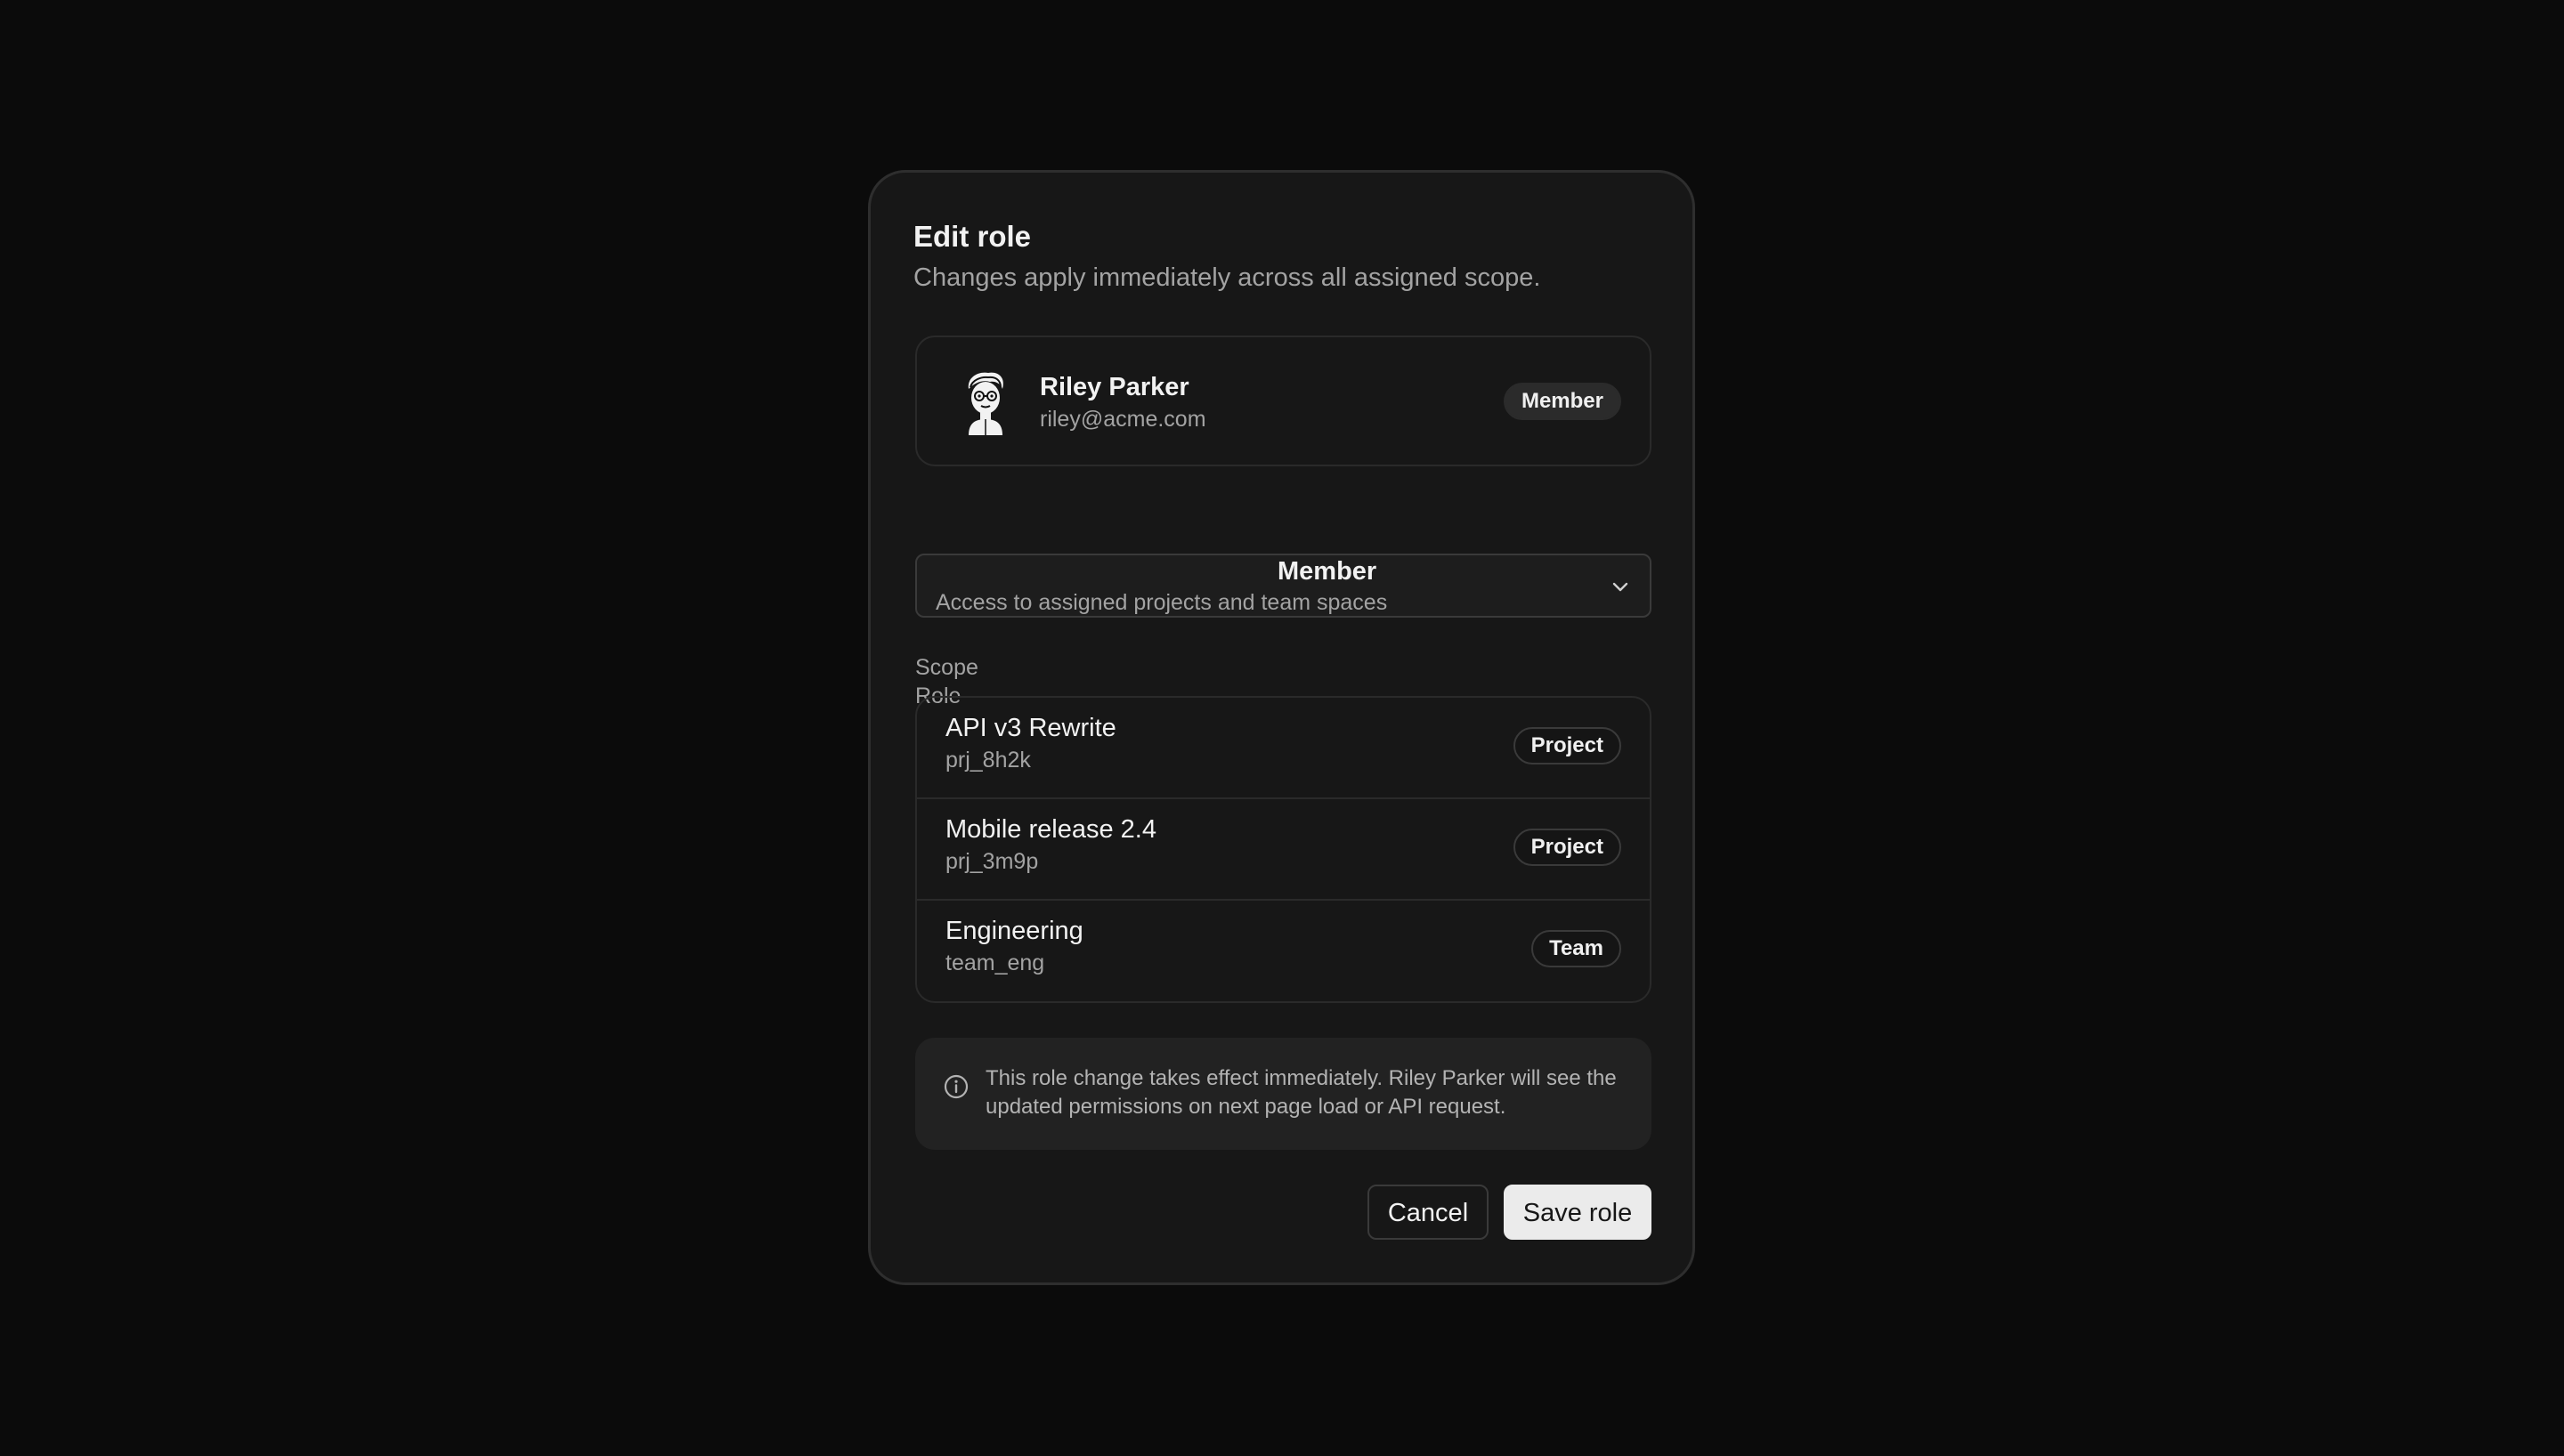  I want to click on user-card: Riley Parker riley@acme.com Member, so click(1283, 401).